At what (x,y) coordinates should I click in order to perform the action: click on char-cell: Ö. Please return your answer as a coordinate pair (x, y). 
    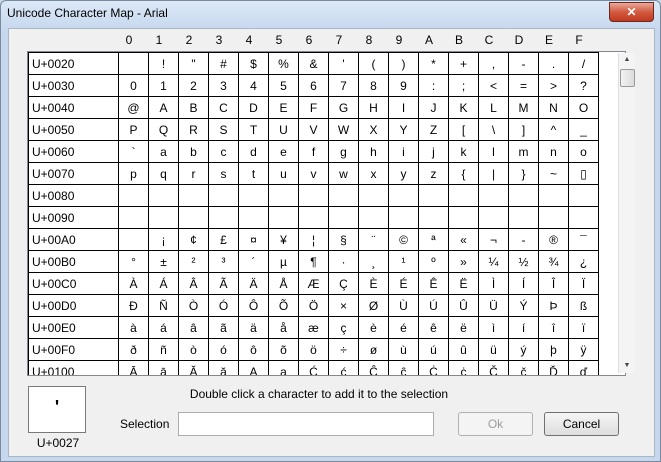
    Looking at the image, I should click on (313, 305).